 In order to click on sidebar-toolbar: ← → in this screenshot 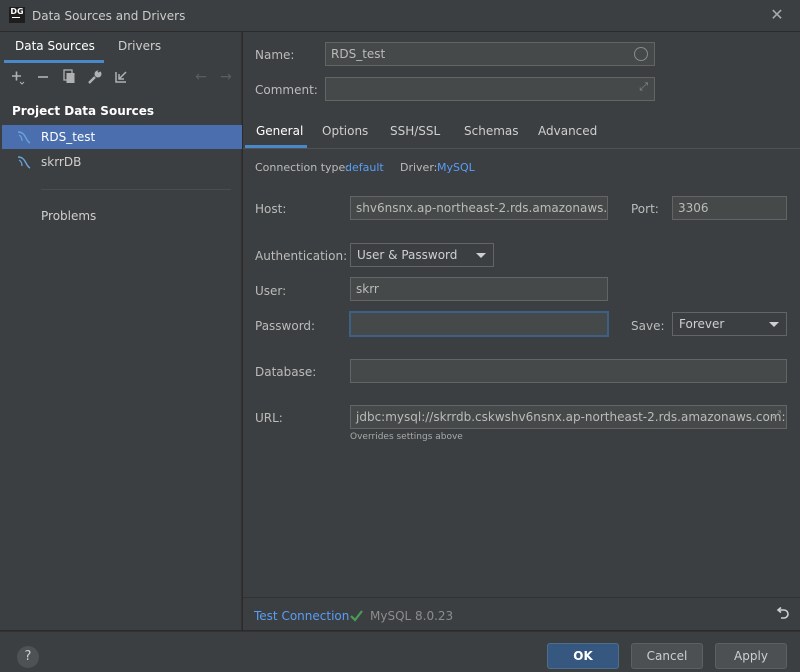, I will do `click(121, 77)`.